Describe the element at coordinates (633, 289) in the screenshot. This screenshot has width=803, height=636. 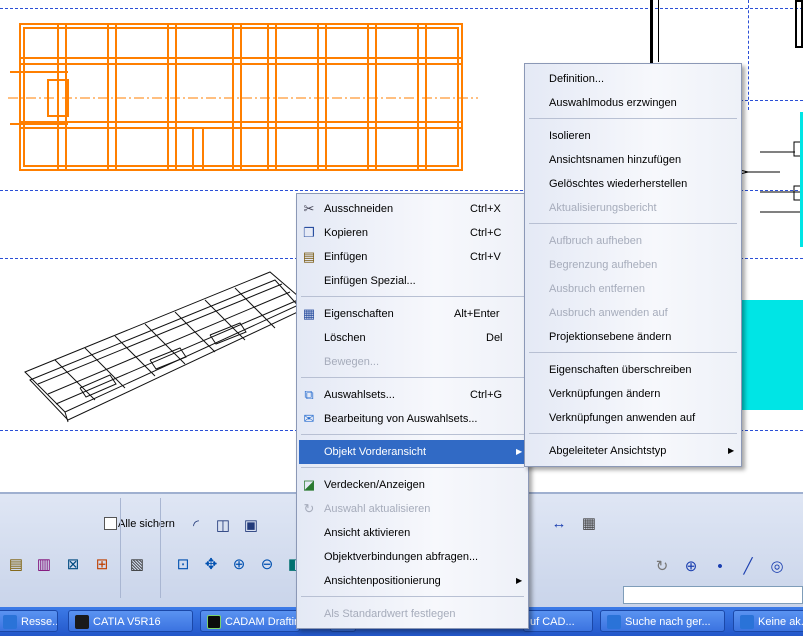
I see `submenu-item-remove-broken-out: Ausbruch entfernen` at that location.